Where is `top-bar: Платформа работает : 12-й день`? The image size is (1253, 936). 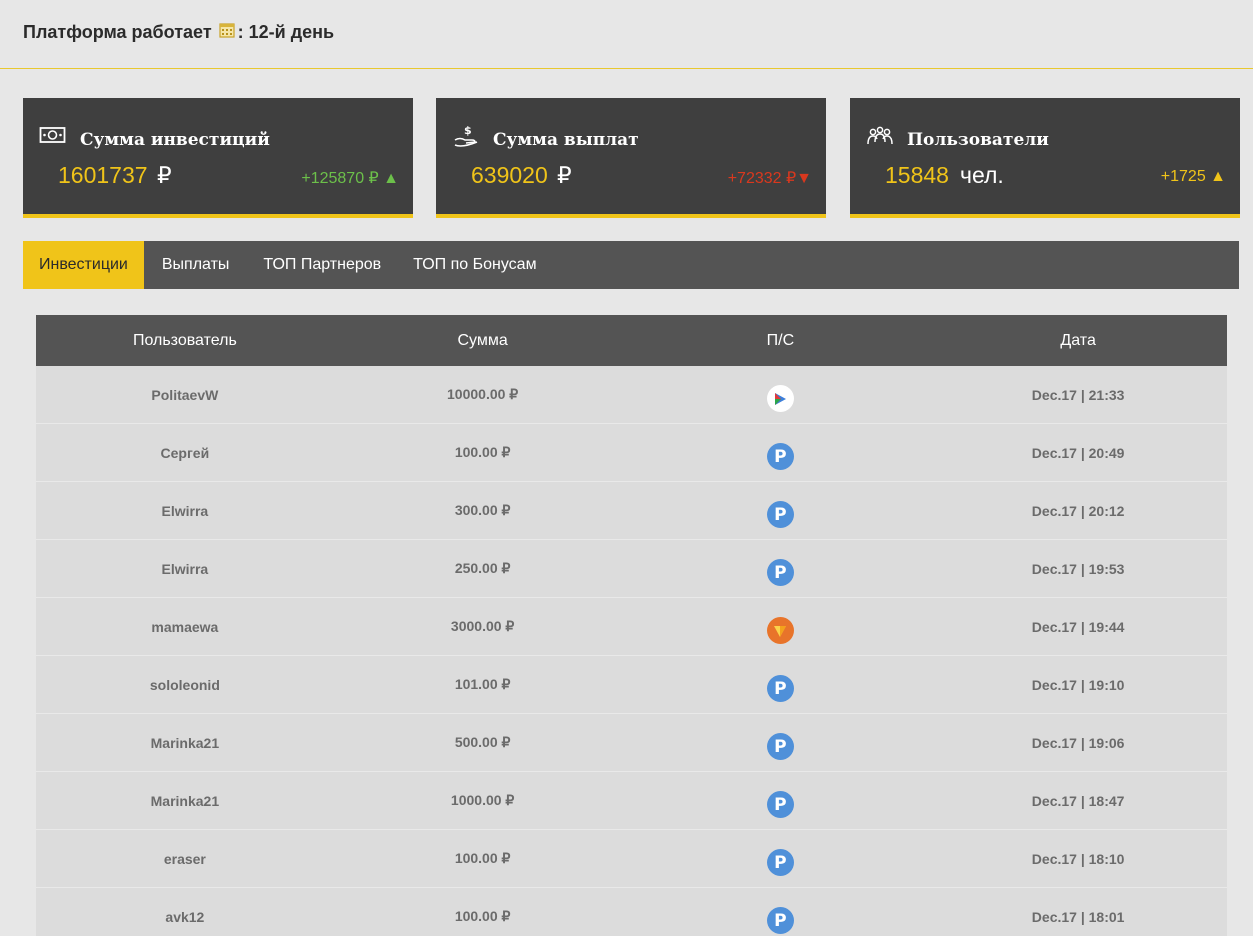
top-bar: Платформа работает : 12-й день is located at coordinates (626, 34).